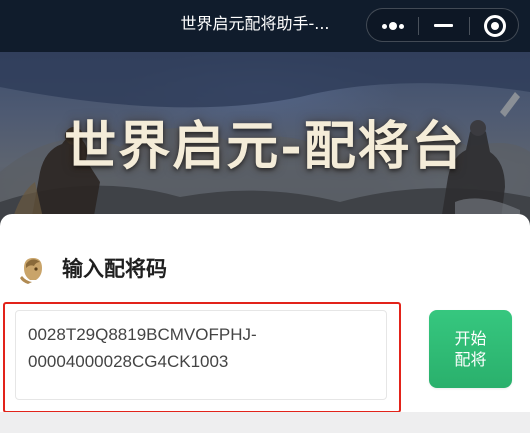  I want to click on warrior-head-icon, so click(31, 271).